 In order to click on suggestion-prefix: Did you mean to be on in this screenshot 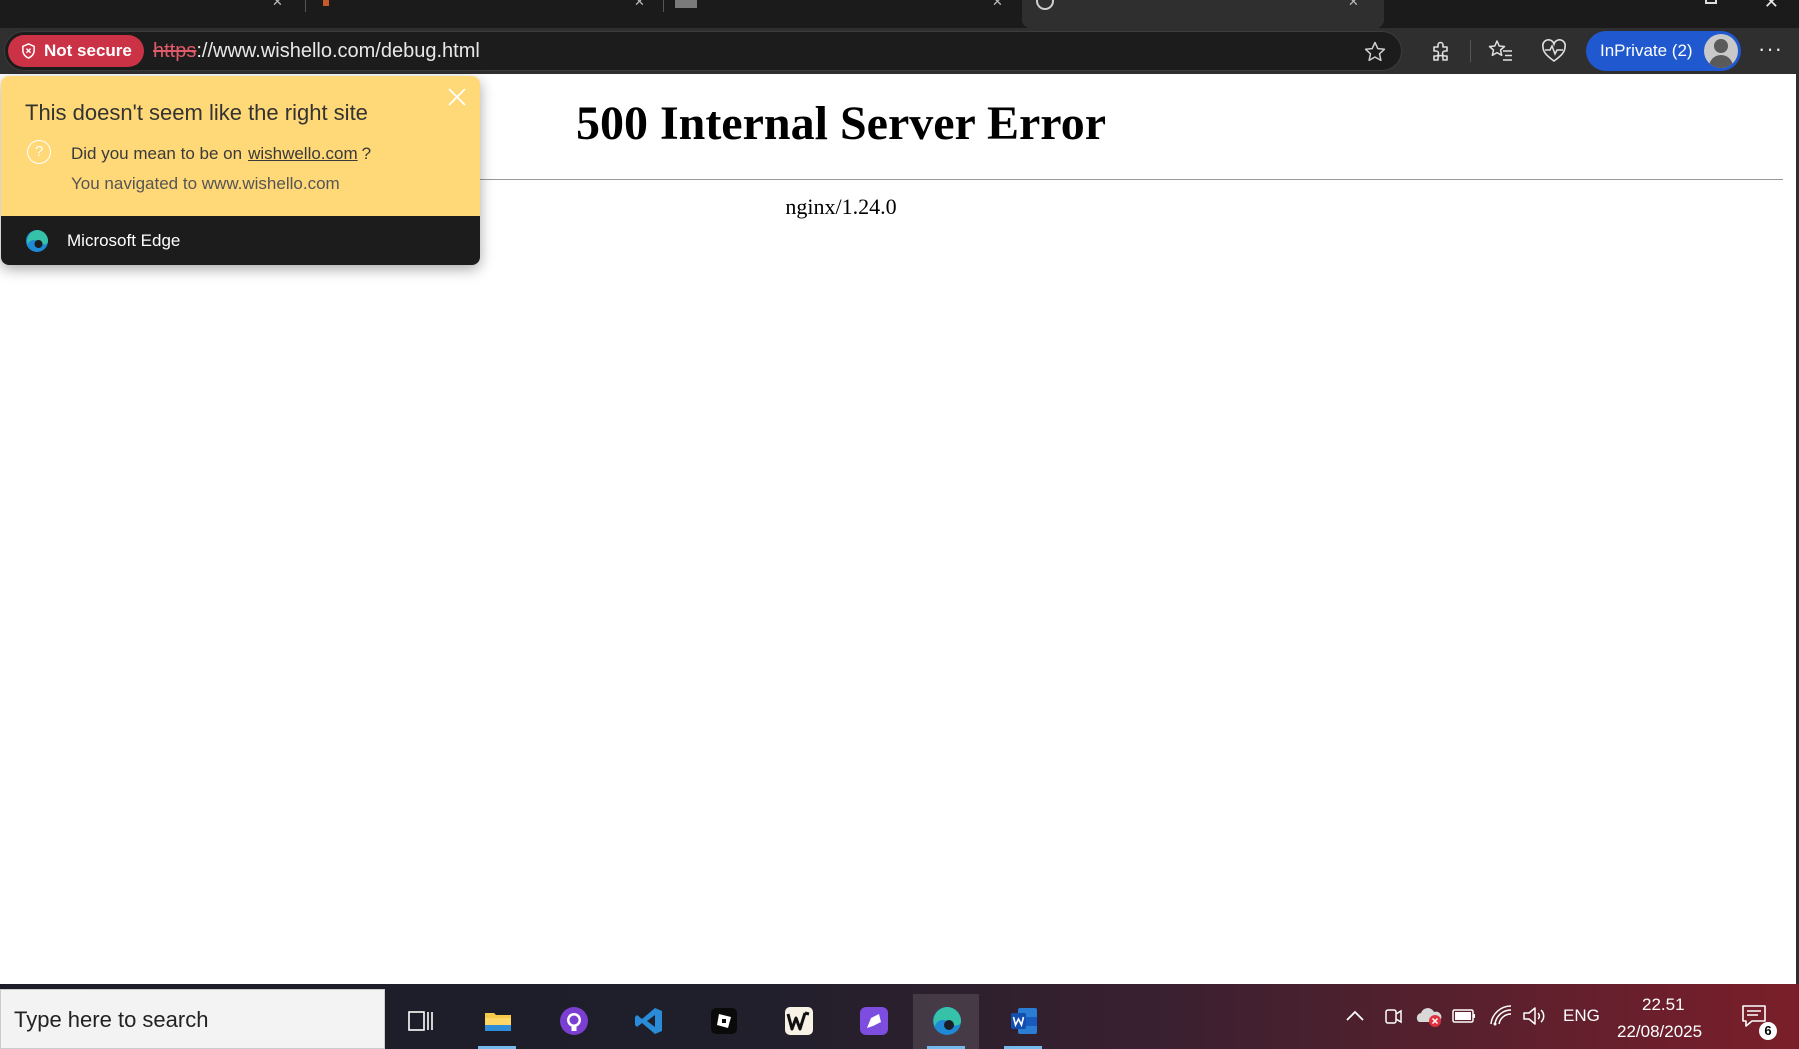, I will do `click(157, 153)`.